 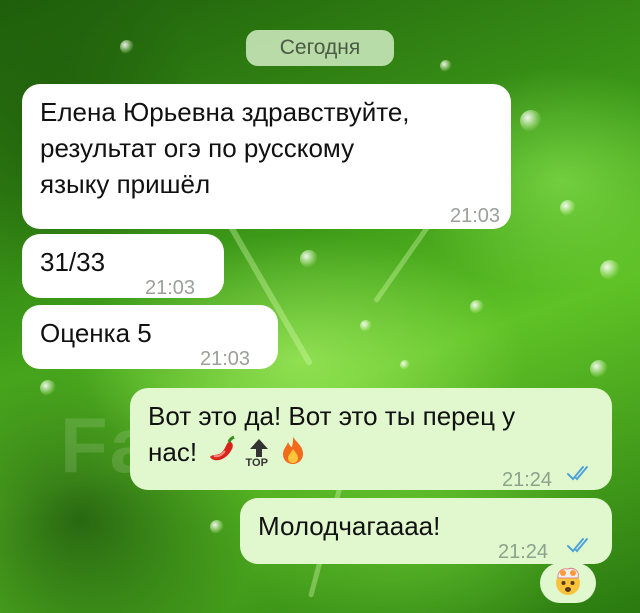 I want to click on fire-icon, so click(x=293, y=454).